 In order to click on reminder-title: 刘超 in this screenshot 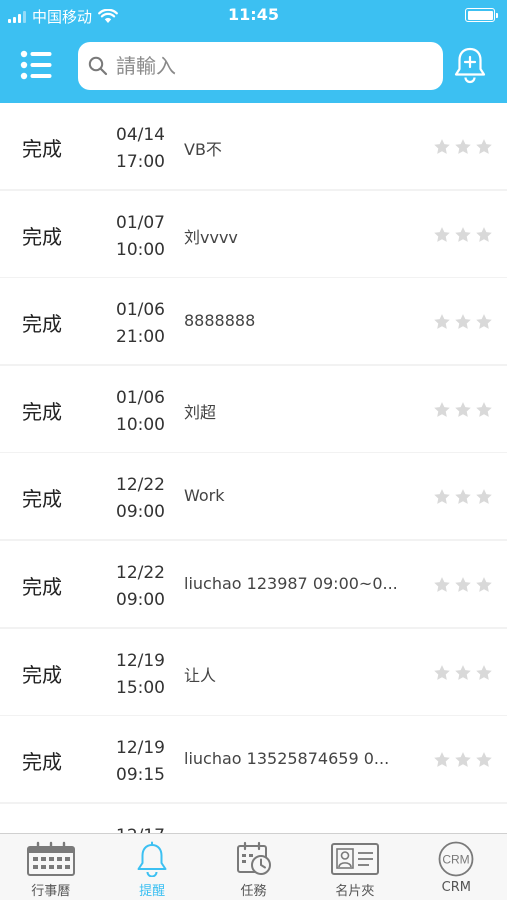, I will do `click(200, 412)`.